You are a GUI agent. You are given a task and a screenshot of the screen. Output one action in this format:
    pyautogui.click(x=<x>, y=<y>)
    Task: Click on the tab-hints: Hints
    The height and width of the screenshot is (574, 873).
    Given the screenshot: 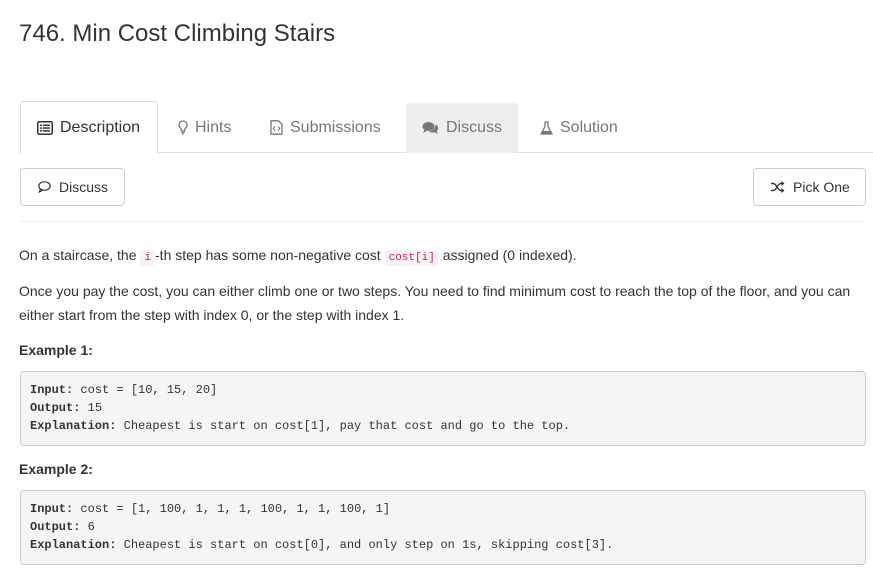 What is the action you would take?
    pyautogui.click(x=207, y=127)
    